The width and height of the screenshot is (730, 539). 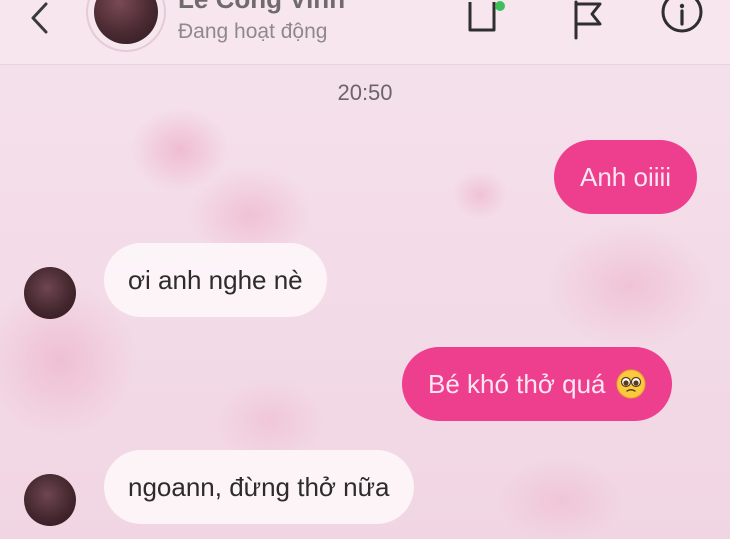 I want to click on outgoing-message-bubble: Bé khó thở quá, so click(x=537, y=384).